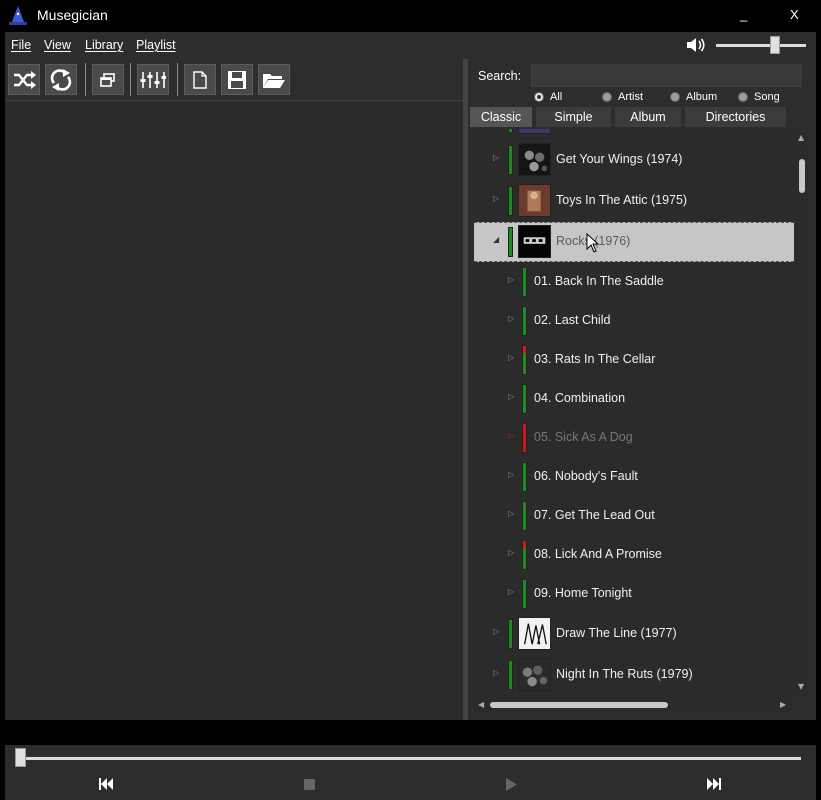 The height and width of the screenshot is (800, 821). I want to click on window-restore-button, so click(108, 79).